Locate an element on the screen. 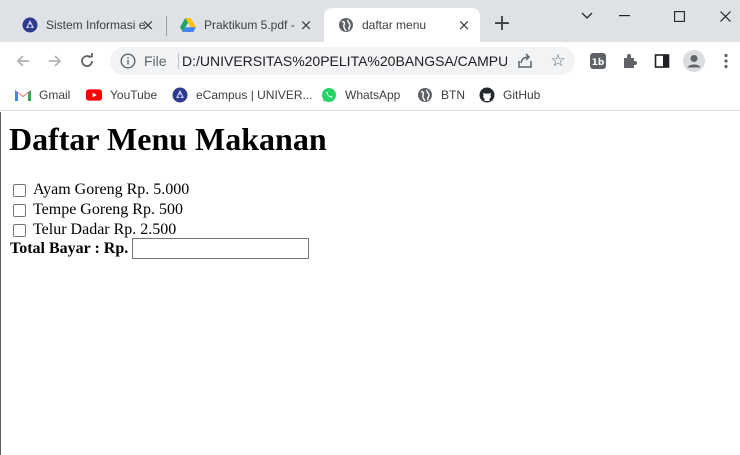 This screenshot has width=740, height=455. google-drive-icon is located at coordinates (188, 25).